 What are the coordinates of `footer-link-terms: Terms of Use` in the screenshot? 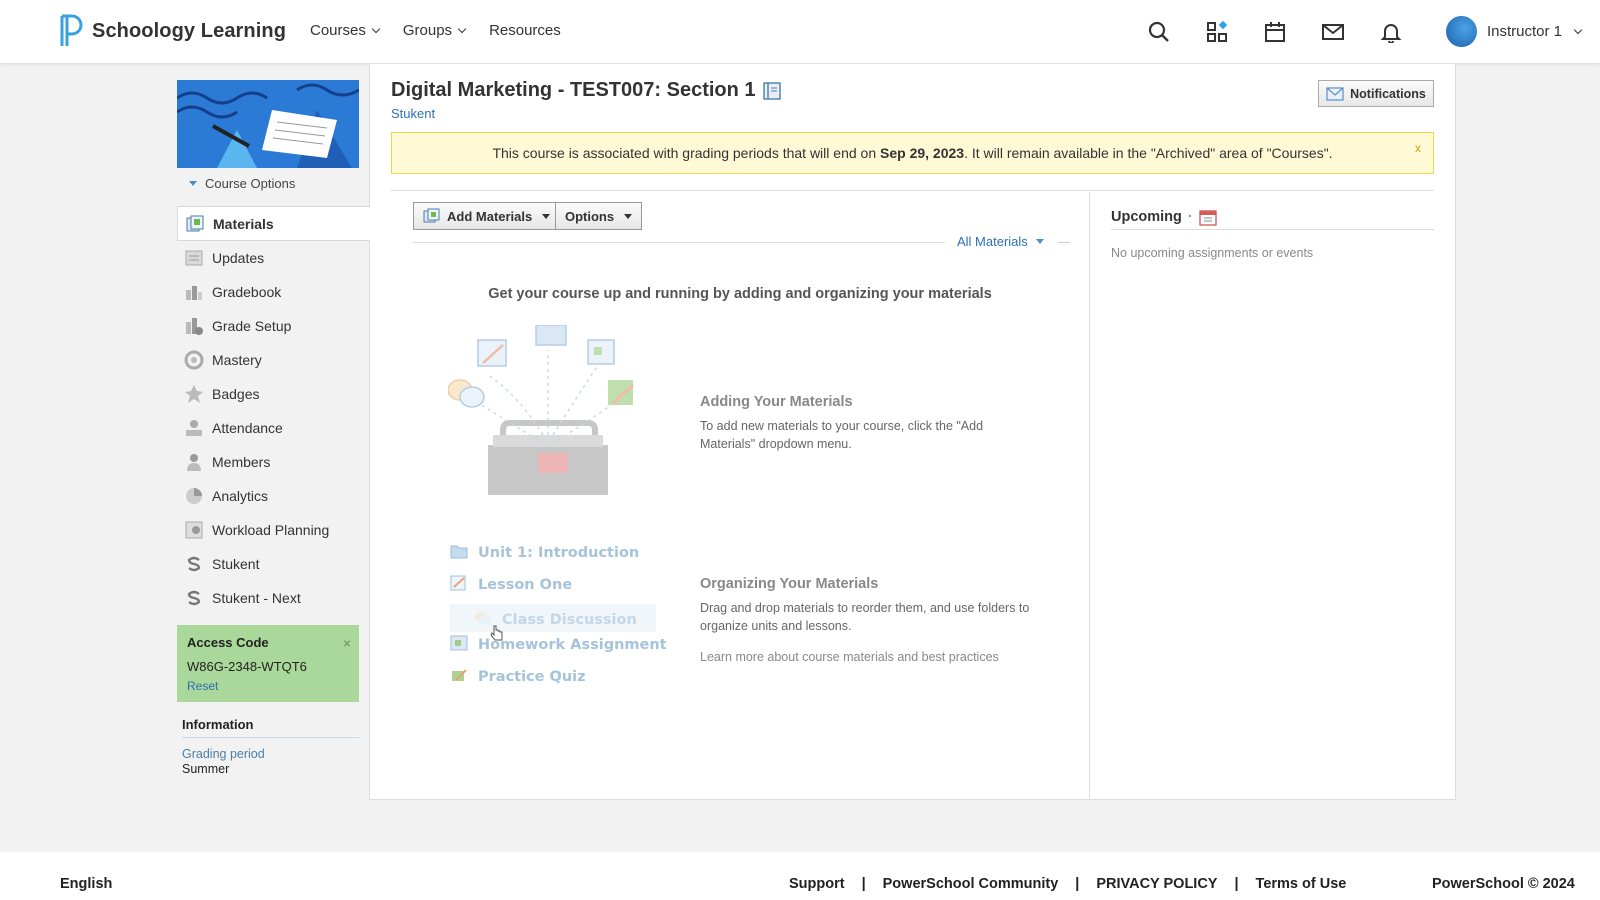 It's located at (1301, 884).